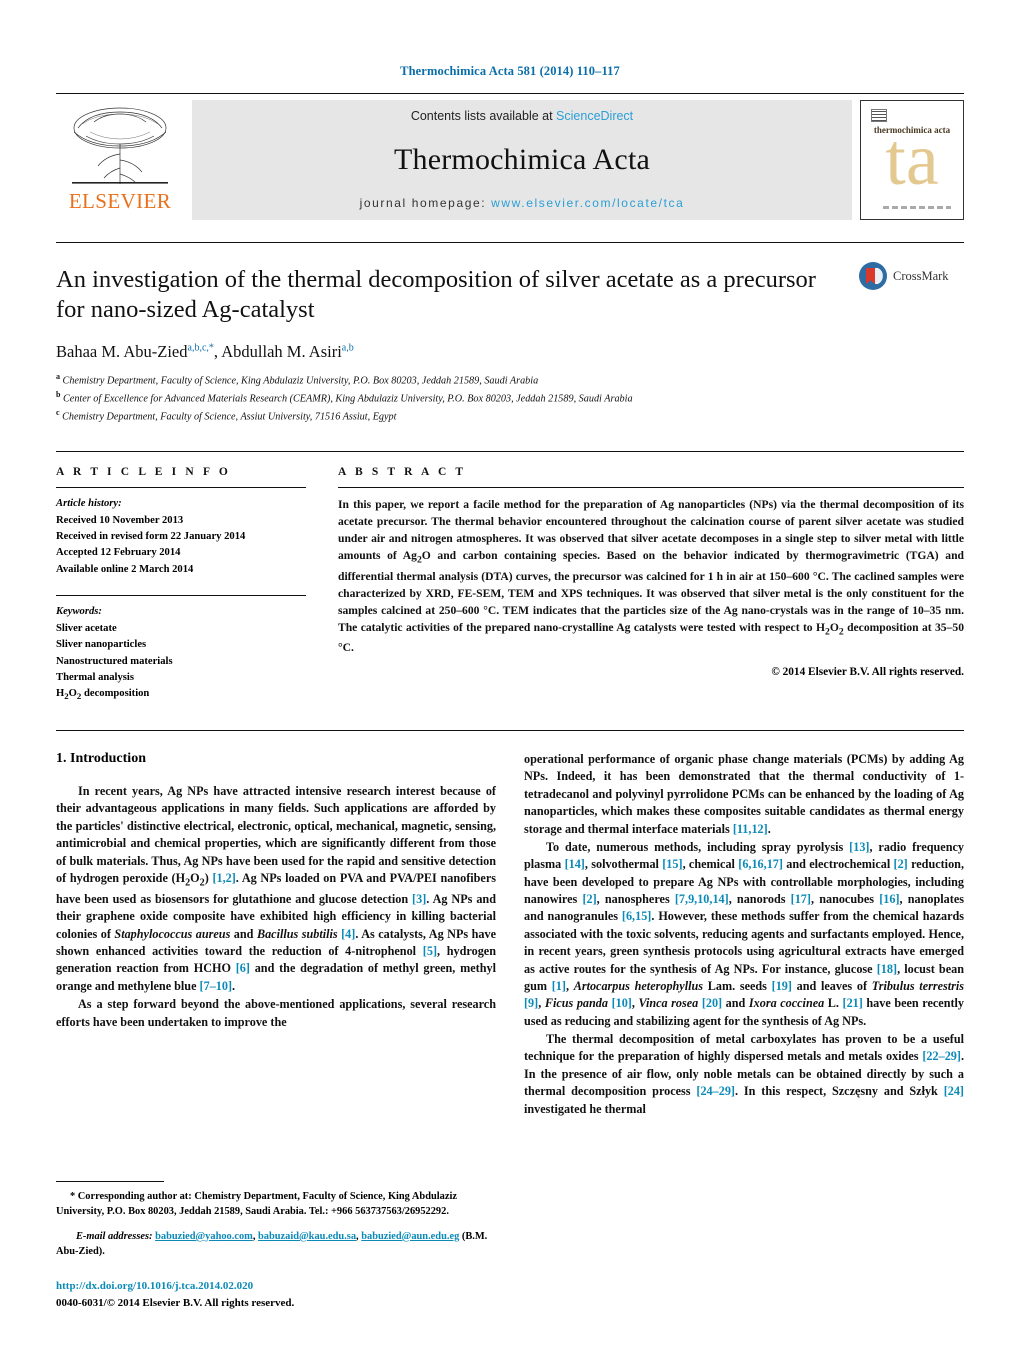  Describe the element at coordinates (101, 759) in the screenshot. I see `section-heading-introduction: 1. Introduction` at that location.